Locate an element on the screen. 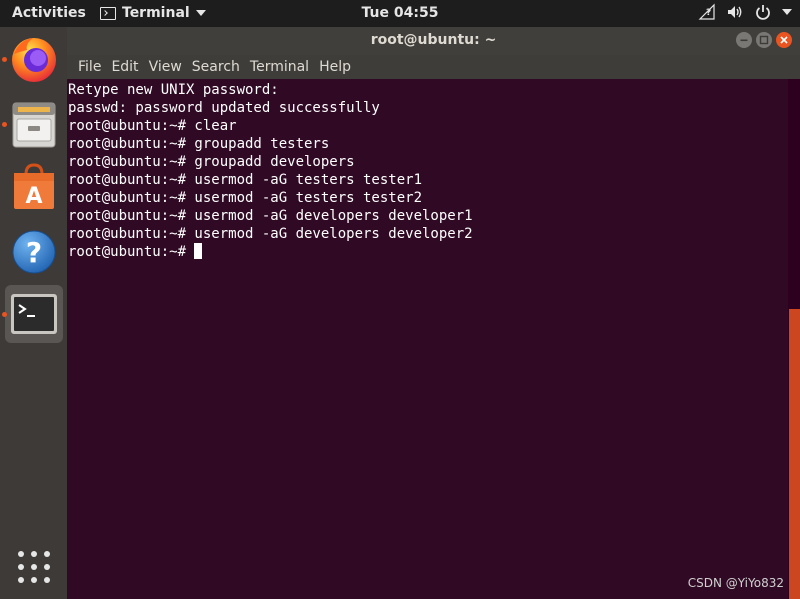 The height and width of the screenshot is (599, 800). terminal-line: root@ubuntu:~# groupadd testers is located at coordinates (199, 144).